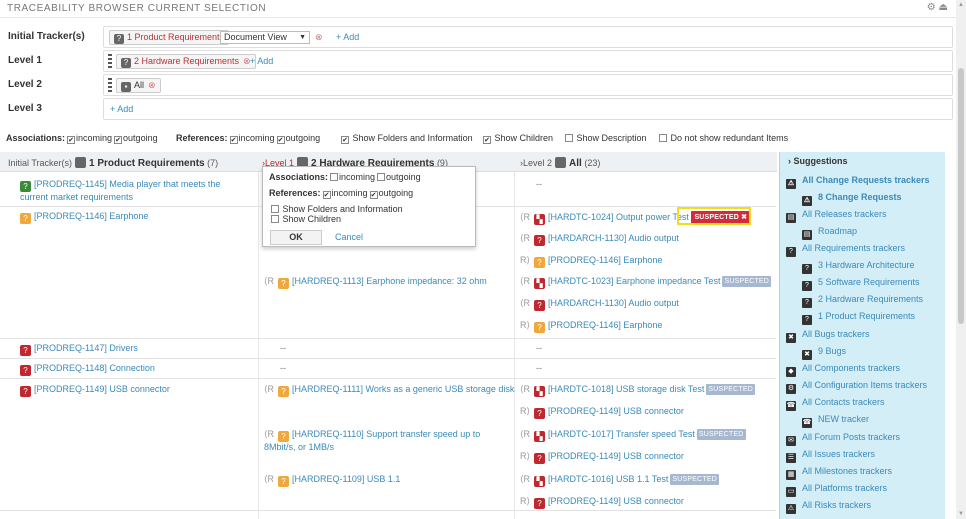  Describe the element at coordinates (858, 182) in the screenshot. I see `sidebar-item: ⚠ All Change Requests trackers` at that location.